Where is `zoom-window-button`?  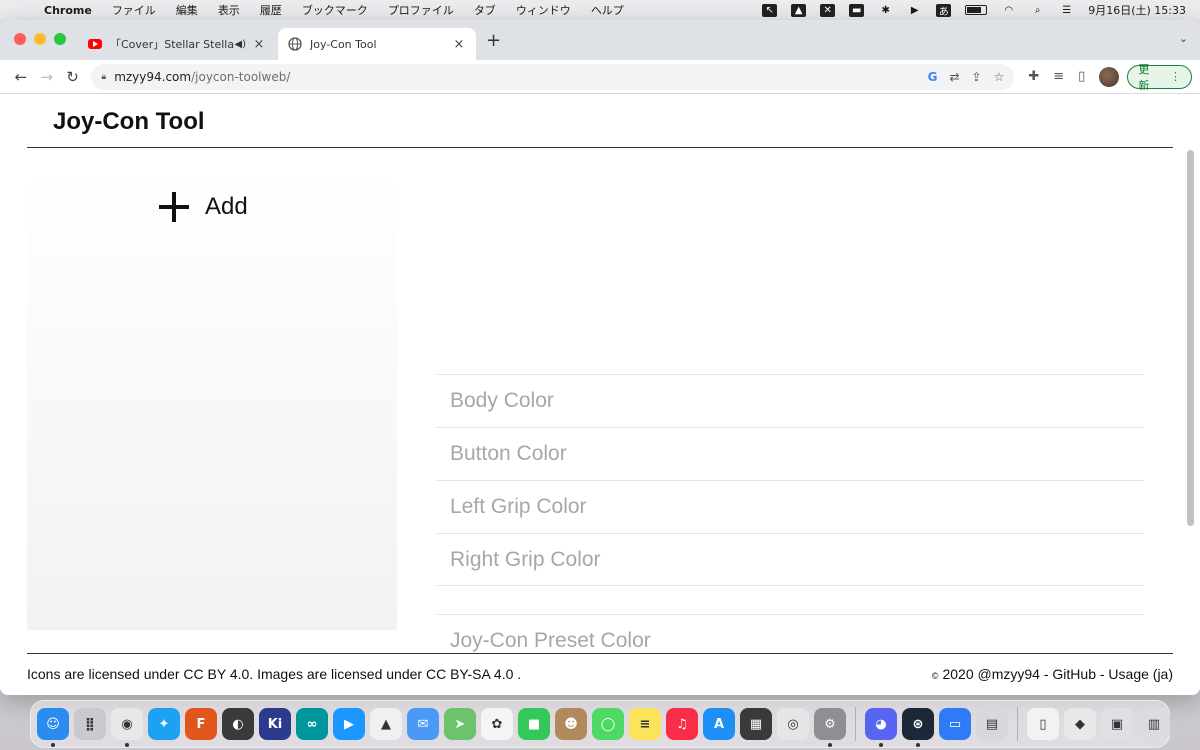
zoom-window-button is located at coordinates (60, 39).